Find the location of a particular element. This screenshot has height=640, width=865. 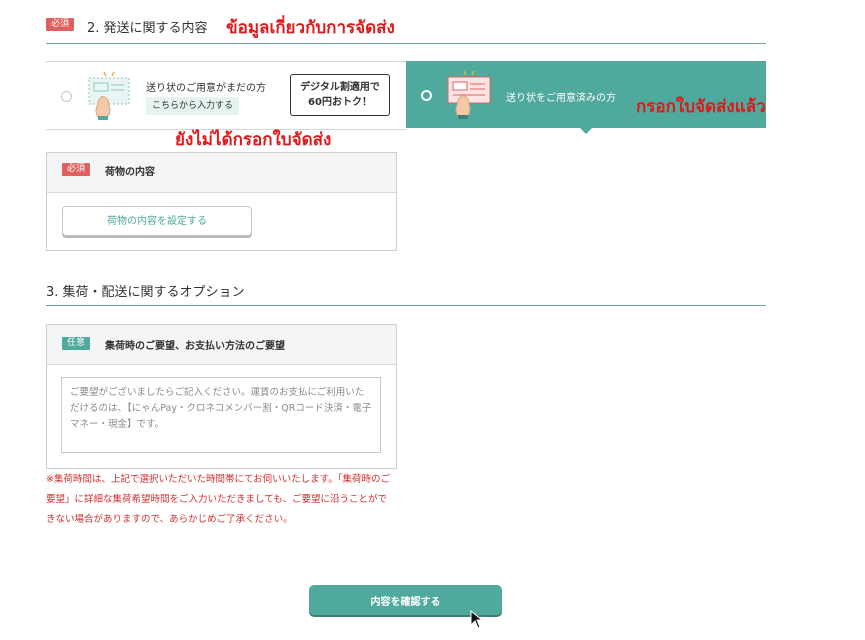

section-2-divider is located at coordinates (406, 43).